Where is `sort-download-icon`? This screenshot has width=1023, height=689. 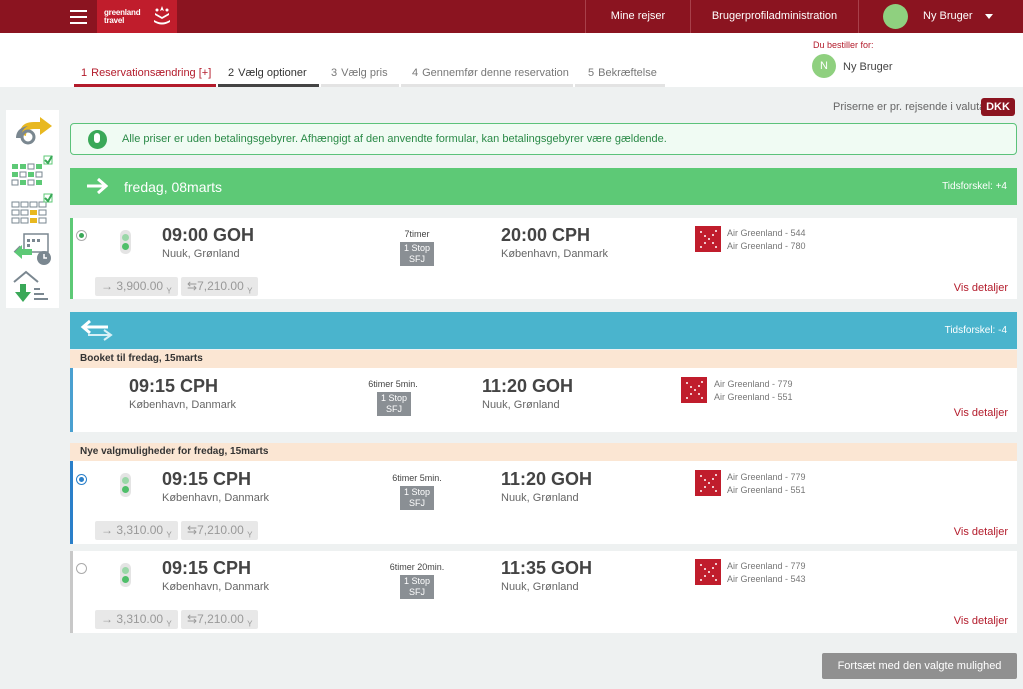
sort-download-icon is located at coordinates (33, 287).